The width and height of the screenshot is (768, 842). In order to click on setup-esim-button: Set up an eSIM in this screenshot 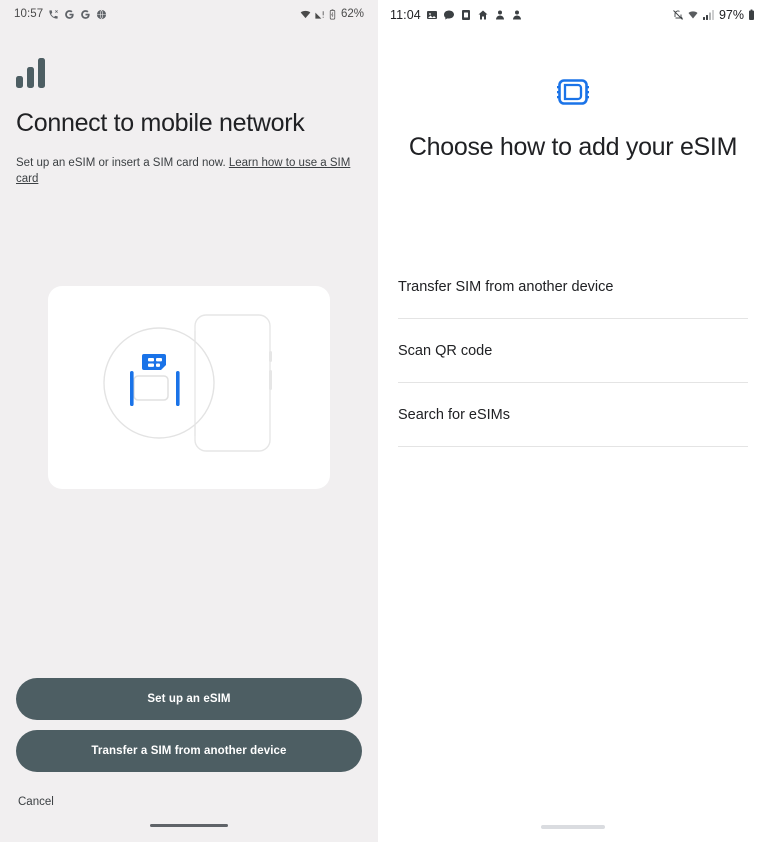, I will do `click(189, 699)`.